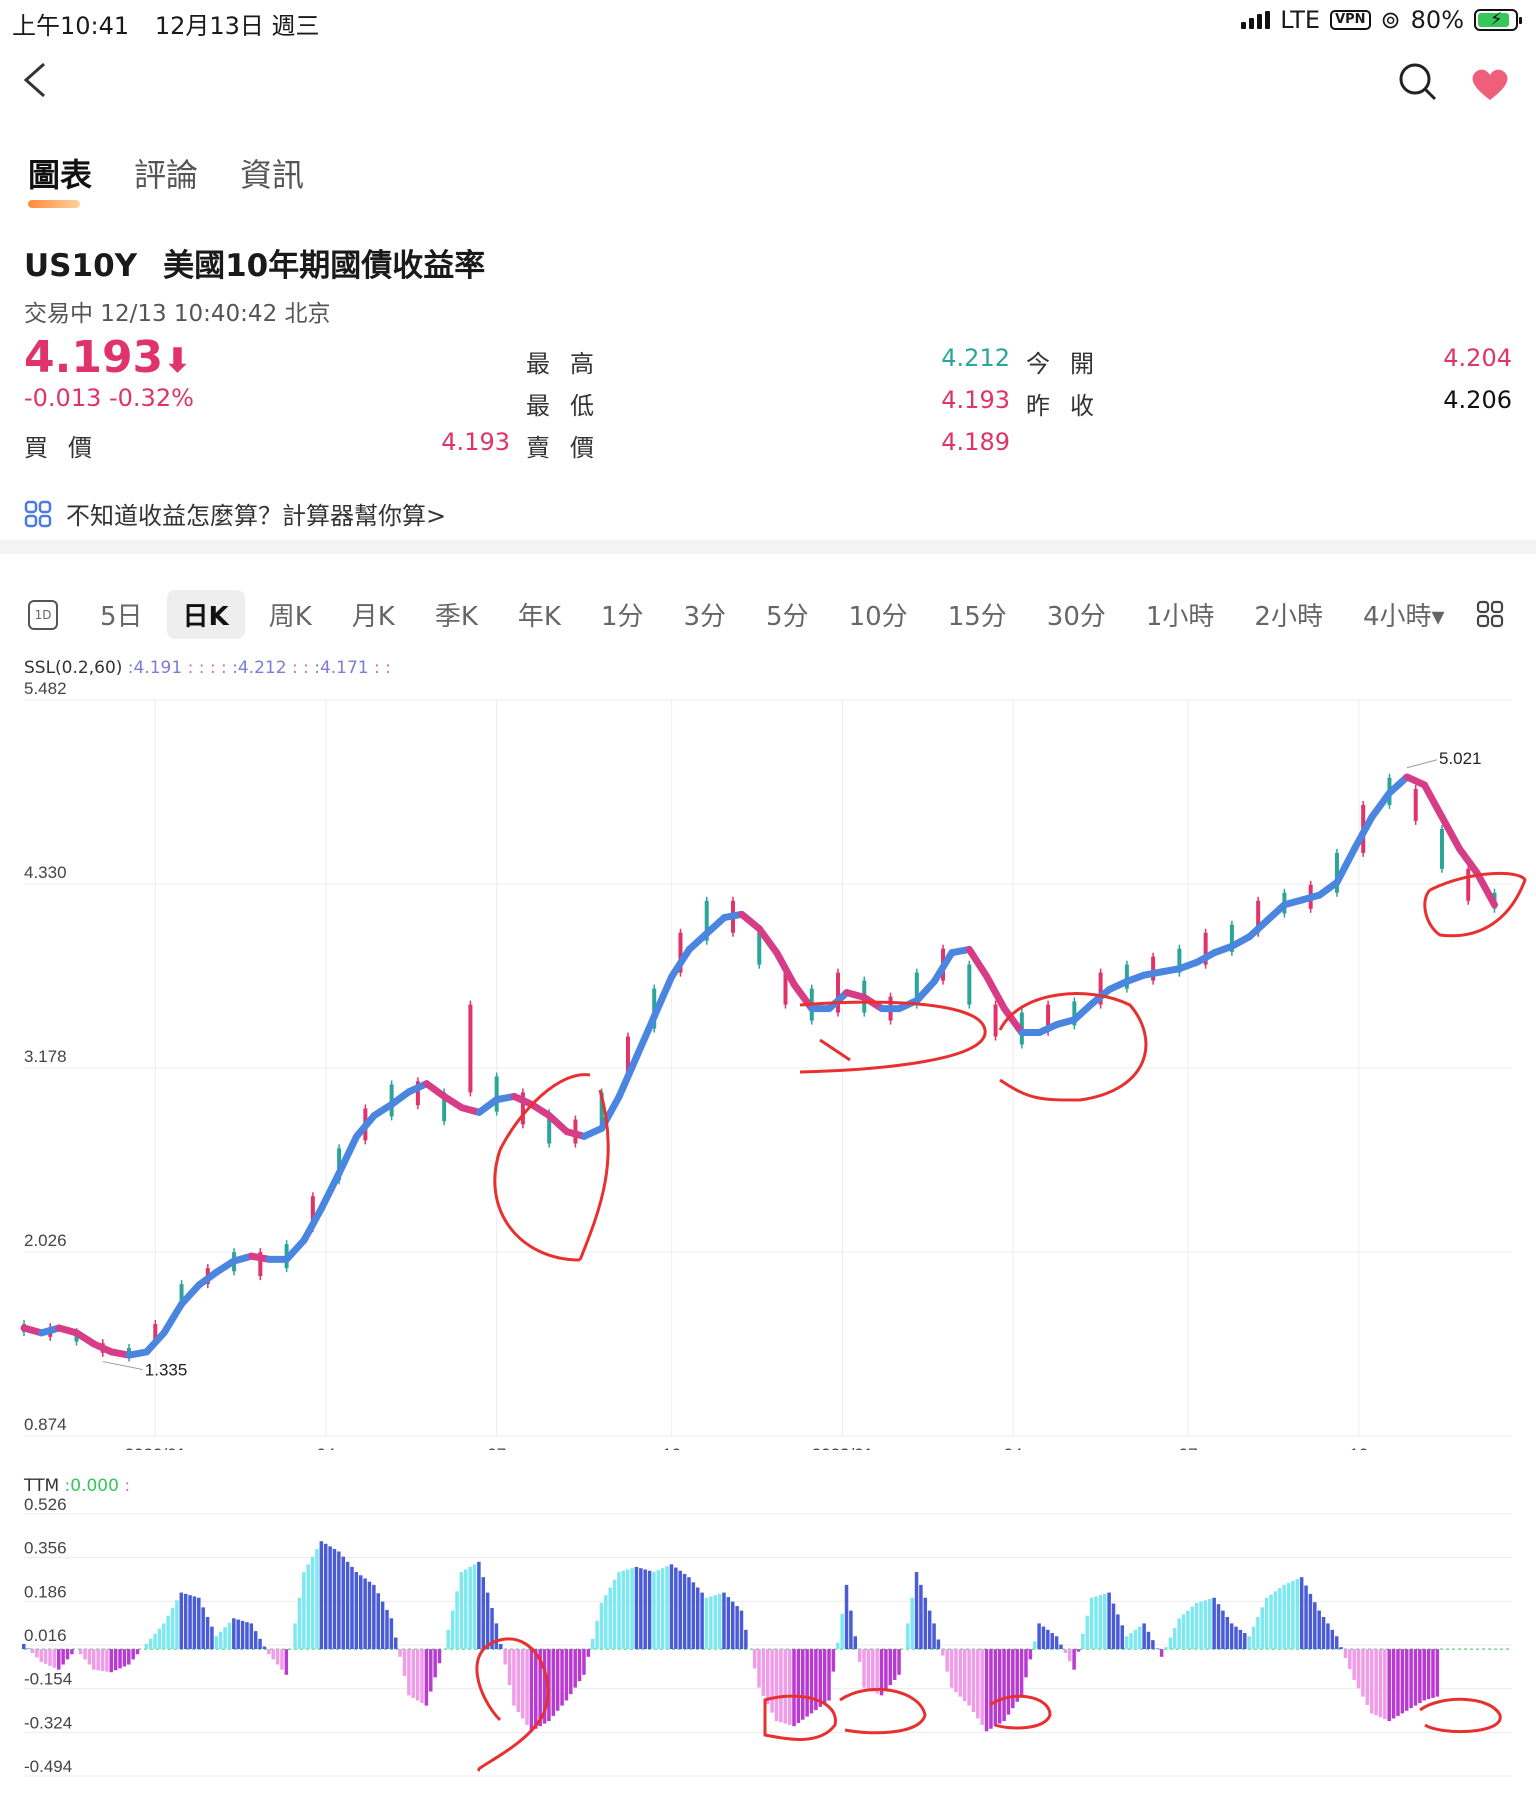  I want to click on ssl-dots-1: : : : :, so click(204, 668).